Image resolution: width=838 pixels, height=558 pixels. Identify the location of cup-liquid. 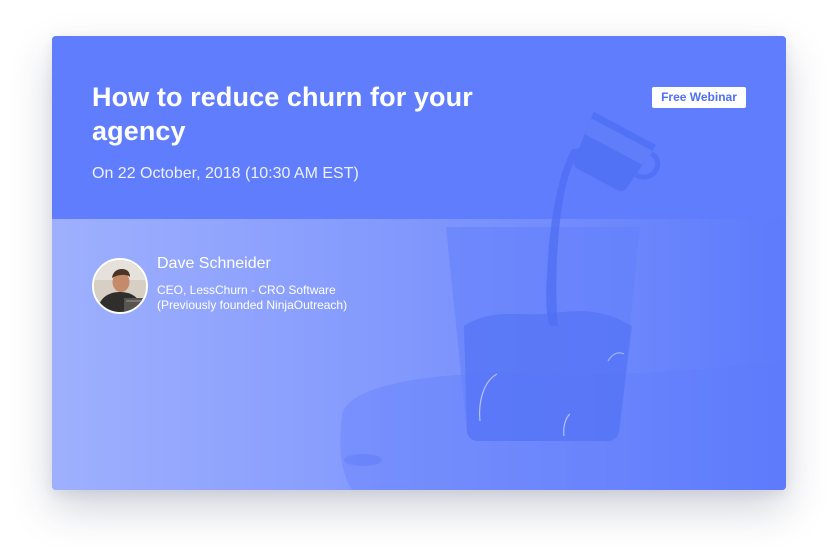
(548, 376).